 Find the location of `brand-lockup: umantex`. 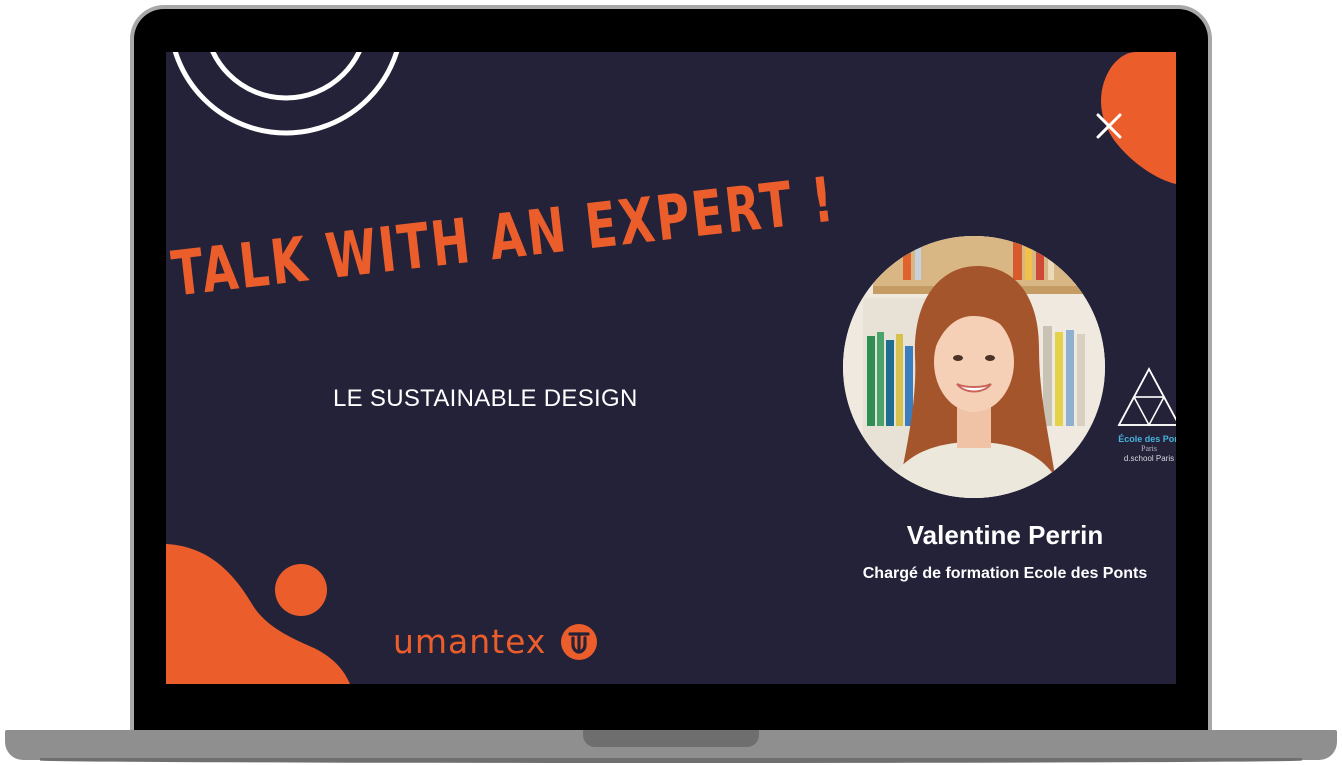

brand-lockup: umantex is located at coordinates (495, 641).